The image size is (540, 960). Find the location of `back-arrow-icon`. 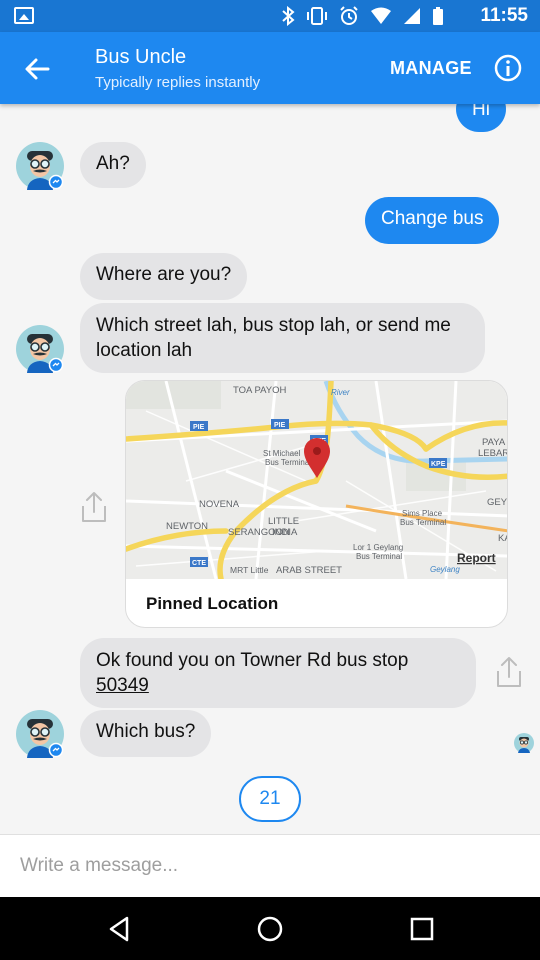

back-arrow-icon is located at coordinates (37, 69).